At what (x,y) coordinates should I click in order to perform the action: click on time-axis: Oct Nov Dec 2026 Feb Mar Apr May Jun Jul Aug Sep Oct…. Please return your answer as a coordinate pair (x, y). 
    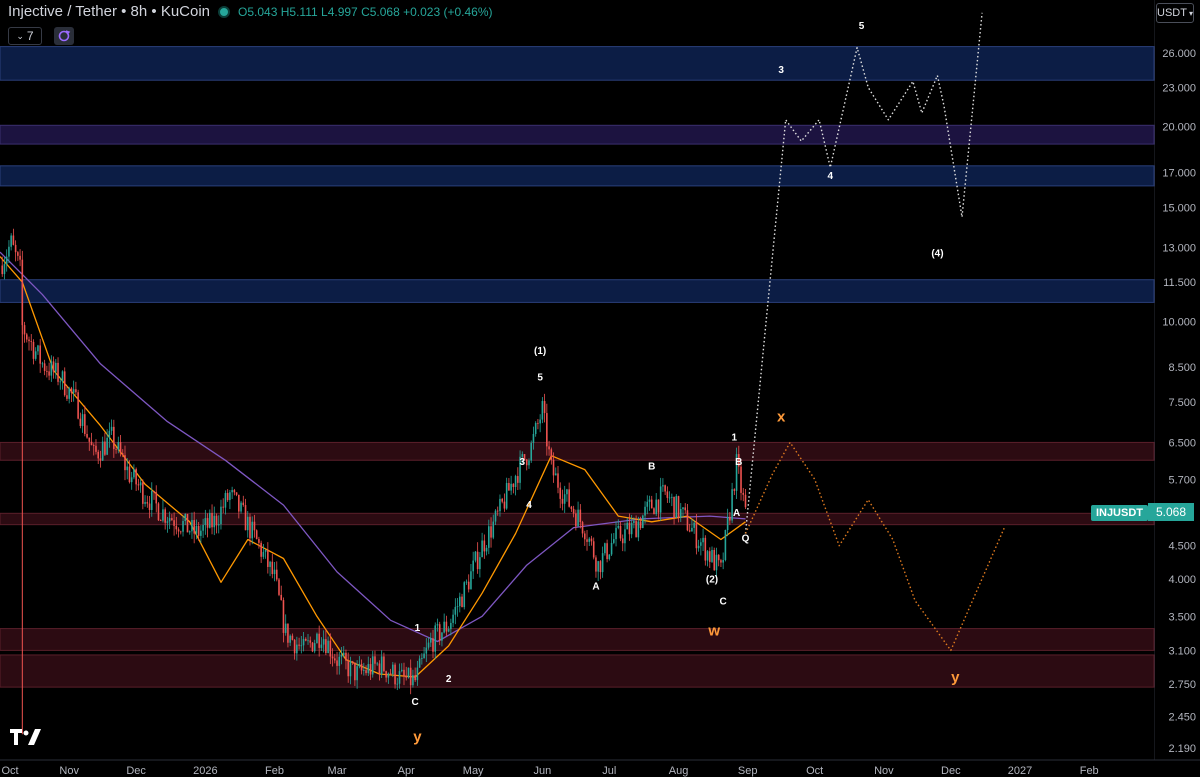
    Looking at the image, I should click on (600, 768).